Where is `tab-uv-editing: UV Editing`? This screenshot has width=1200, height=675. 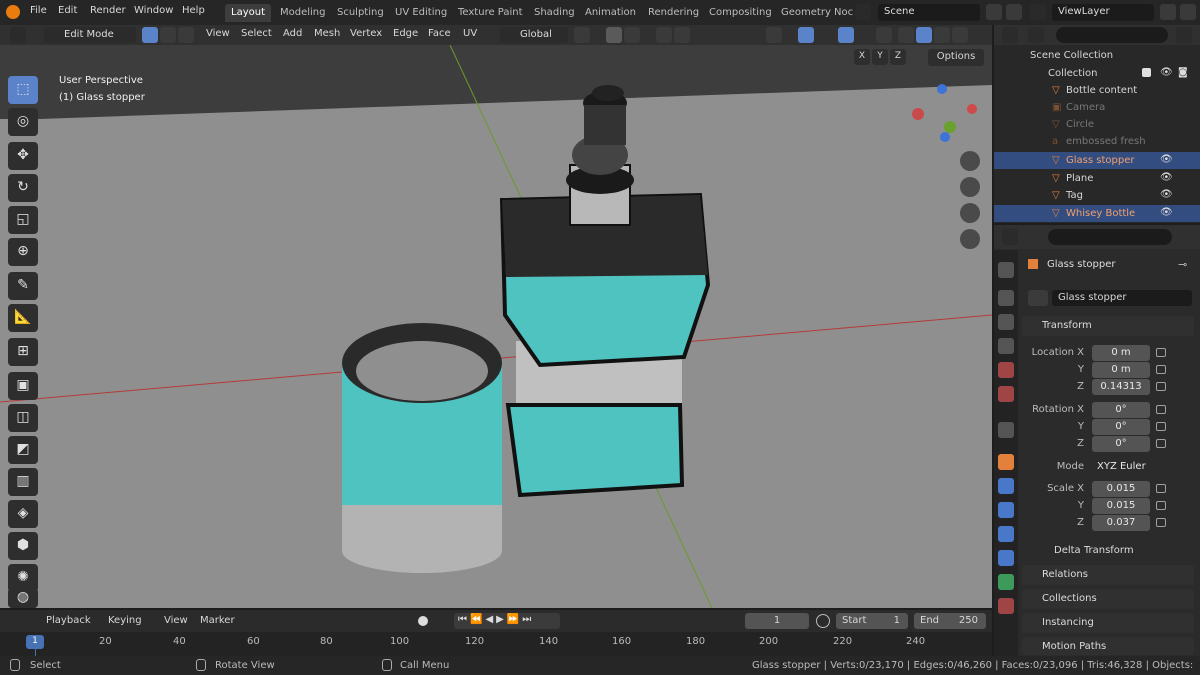 tab-uv-editing: UV Editing is located at coordinates (421, 13).